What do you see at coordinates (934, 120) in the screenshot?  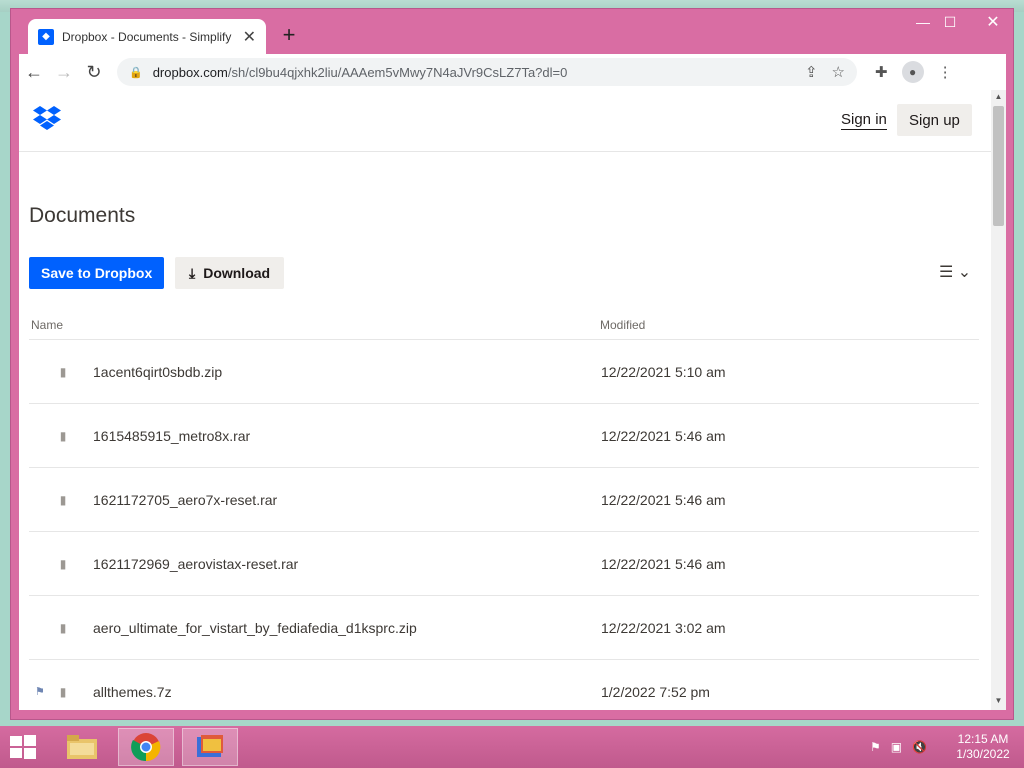 I see `sign-up-button: Sign up` at bounding box center [934, 120].